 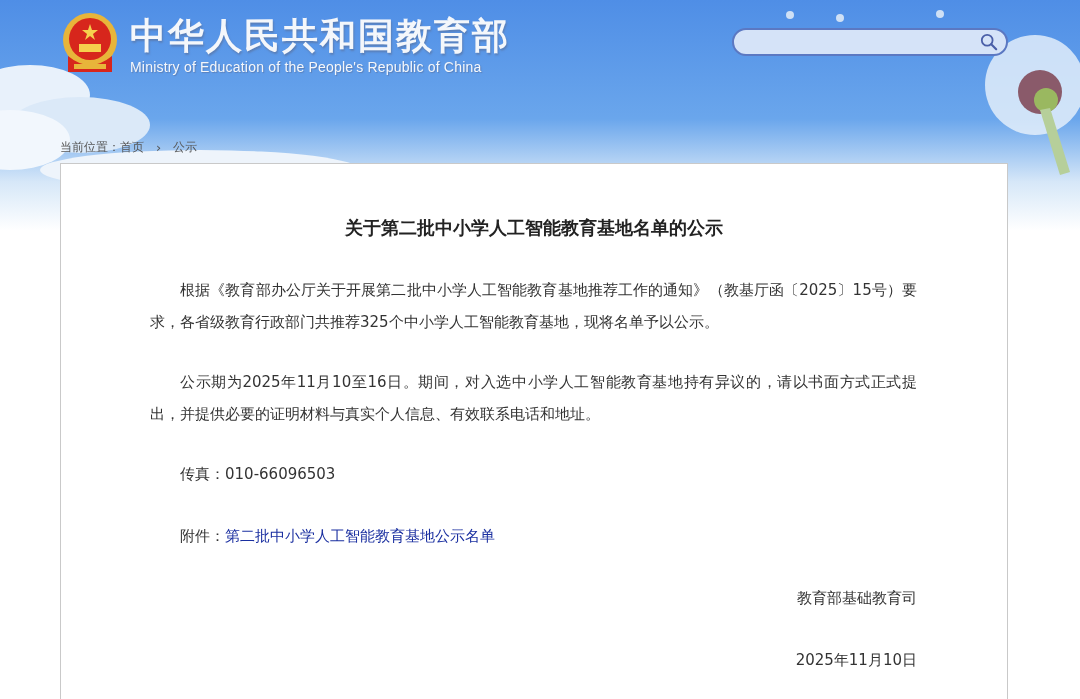 What do you see at coordinates (280, 474) in the screenshot?
I see `fax-number: 010-66096503` at bounding box center [280, 474].